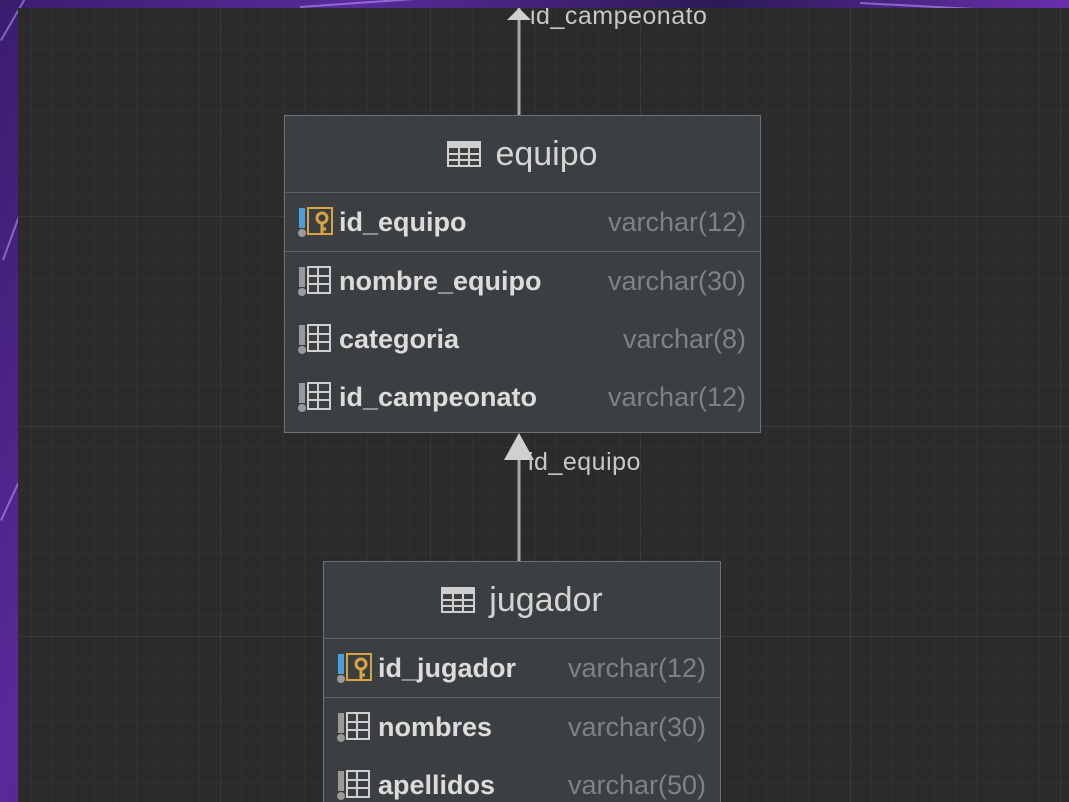 The height and width of the screenshot is (802, 1069). I want to click on entity-title: jugador, so click(546, 599).